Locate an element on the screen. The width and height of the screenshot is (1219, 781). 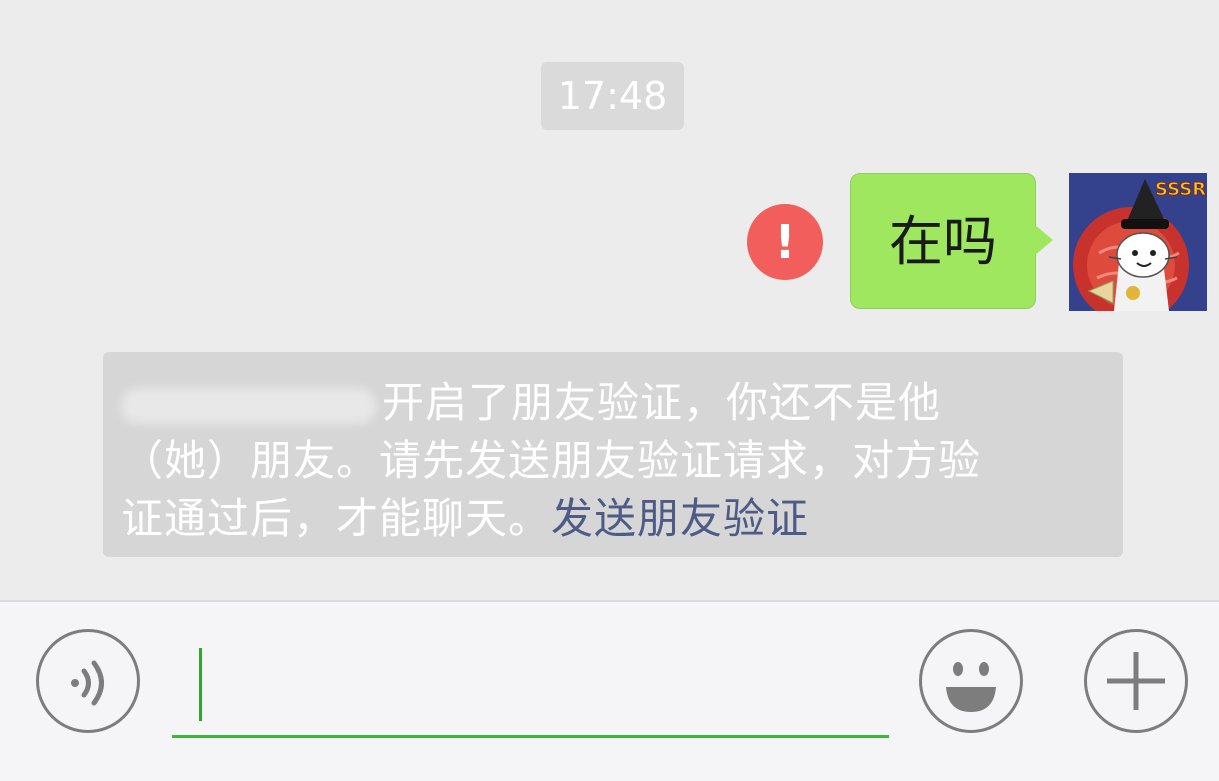
emoji-button is located at coordinates (971, 681).